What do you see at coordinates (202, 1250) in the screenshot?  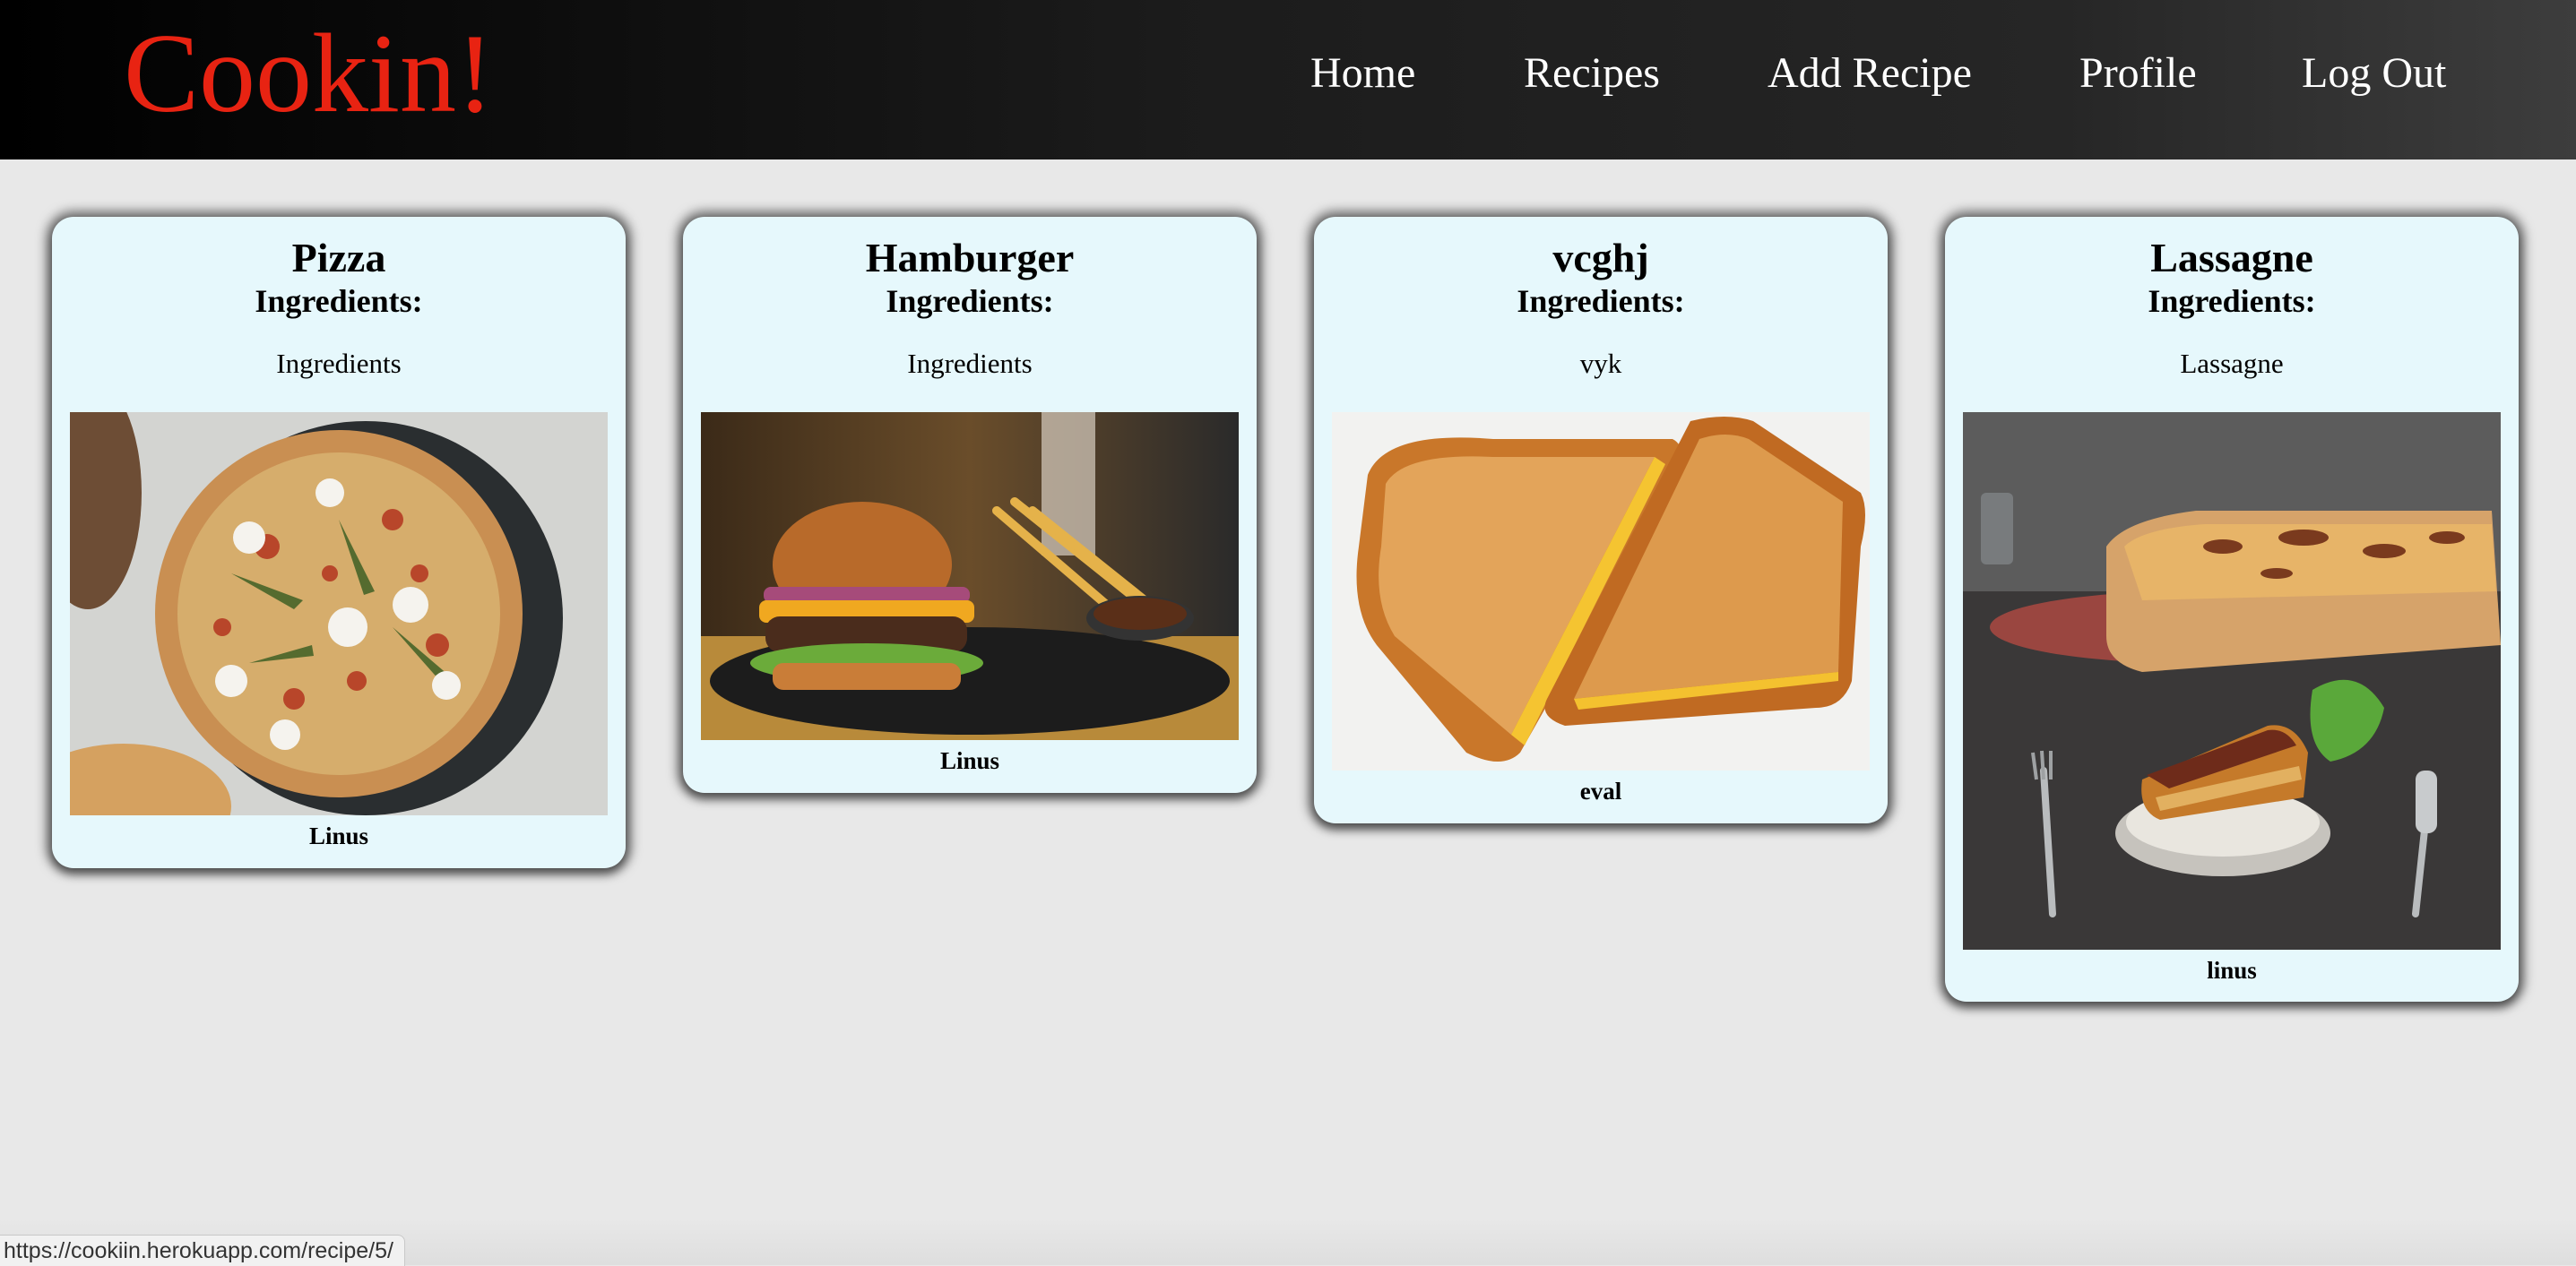 I see `browser-status-url: https://cookiin.herokuapp.com/recipe/5/` at bounding box center [202, 1250].